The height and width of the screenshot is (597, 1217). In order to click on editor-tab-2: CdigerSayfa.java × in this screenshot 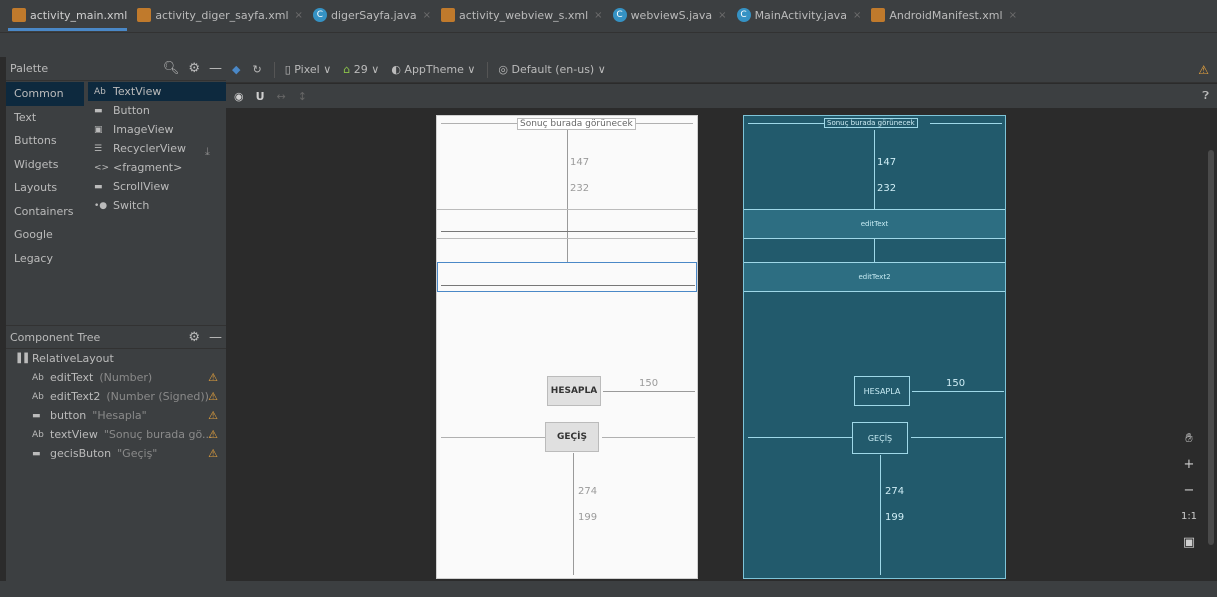, I will do `click(373, 15)`.